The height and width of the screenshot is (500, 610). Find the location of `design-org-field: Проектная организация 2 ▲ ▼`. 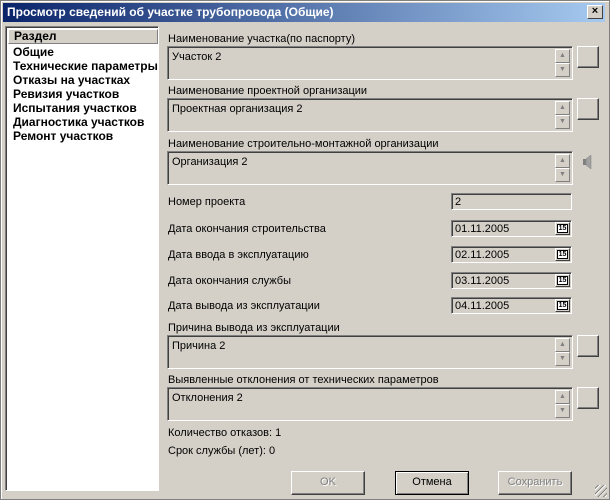

design-org-field: Проектная организация 2 ▲ ▼ is located at coordinates (370, 115).